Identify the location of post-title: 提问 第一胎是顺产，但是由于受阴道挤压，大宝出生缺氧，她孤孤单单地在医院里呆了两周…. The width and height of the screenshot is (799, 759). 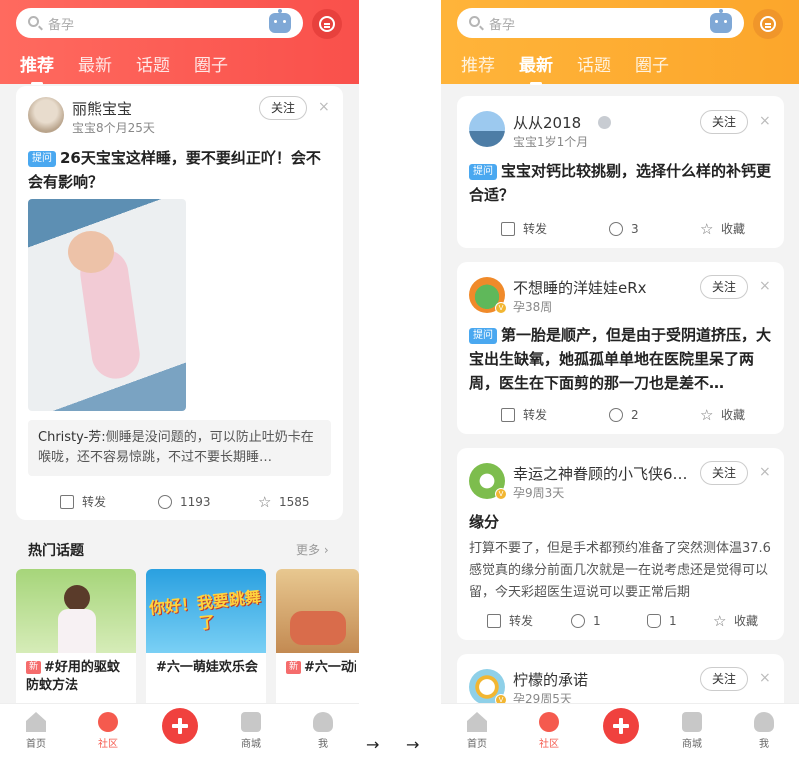
(621, 359).